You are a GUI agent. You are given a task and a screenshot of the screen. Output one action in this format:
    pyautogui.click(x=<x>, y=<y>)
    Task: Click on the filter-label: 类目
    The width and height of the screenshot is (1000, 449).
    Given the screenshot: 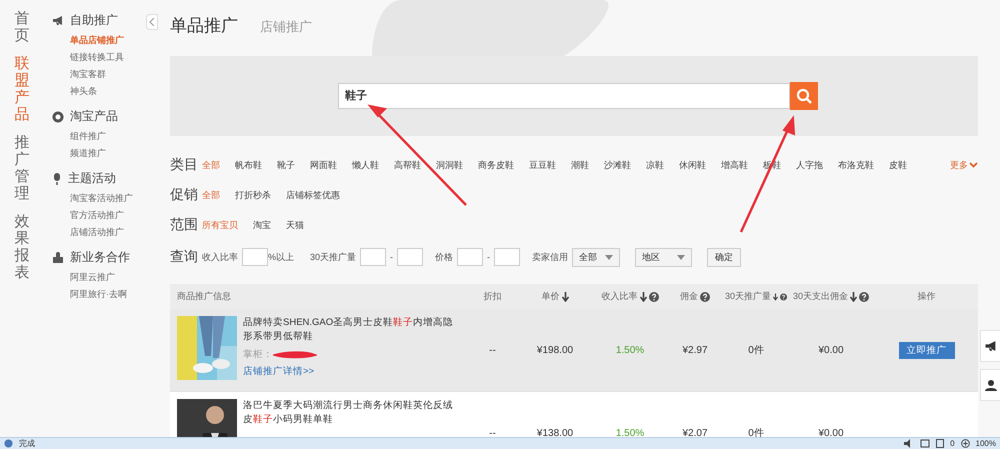 What is the action you would take?
    pyautogui.click(x=184, y=165)
    